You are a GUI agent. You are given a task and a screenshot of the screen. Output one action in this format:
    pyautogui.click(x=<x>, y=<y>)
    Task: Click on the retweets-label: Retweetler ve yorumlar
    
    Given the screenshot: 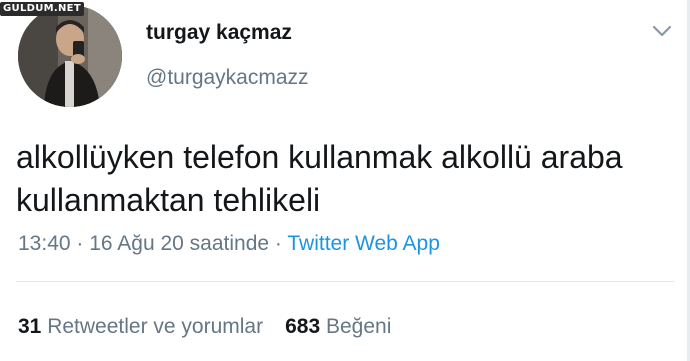 What is the action you would take?
    pyautogui.click(x=155, y=326)
    